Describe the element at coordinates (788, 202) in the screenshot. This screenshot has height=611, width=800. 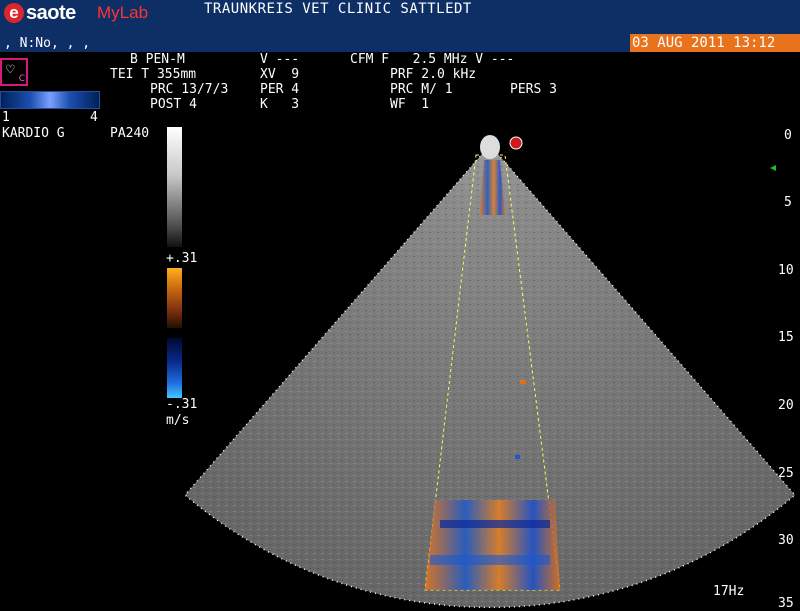
I see `depth-5: 5` at that location.